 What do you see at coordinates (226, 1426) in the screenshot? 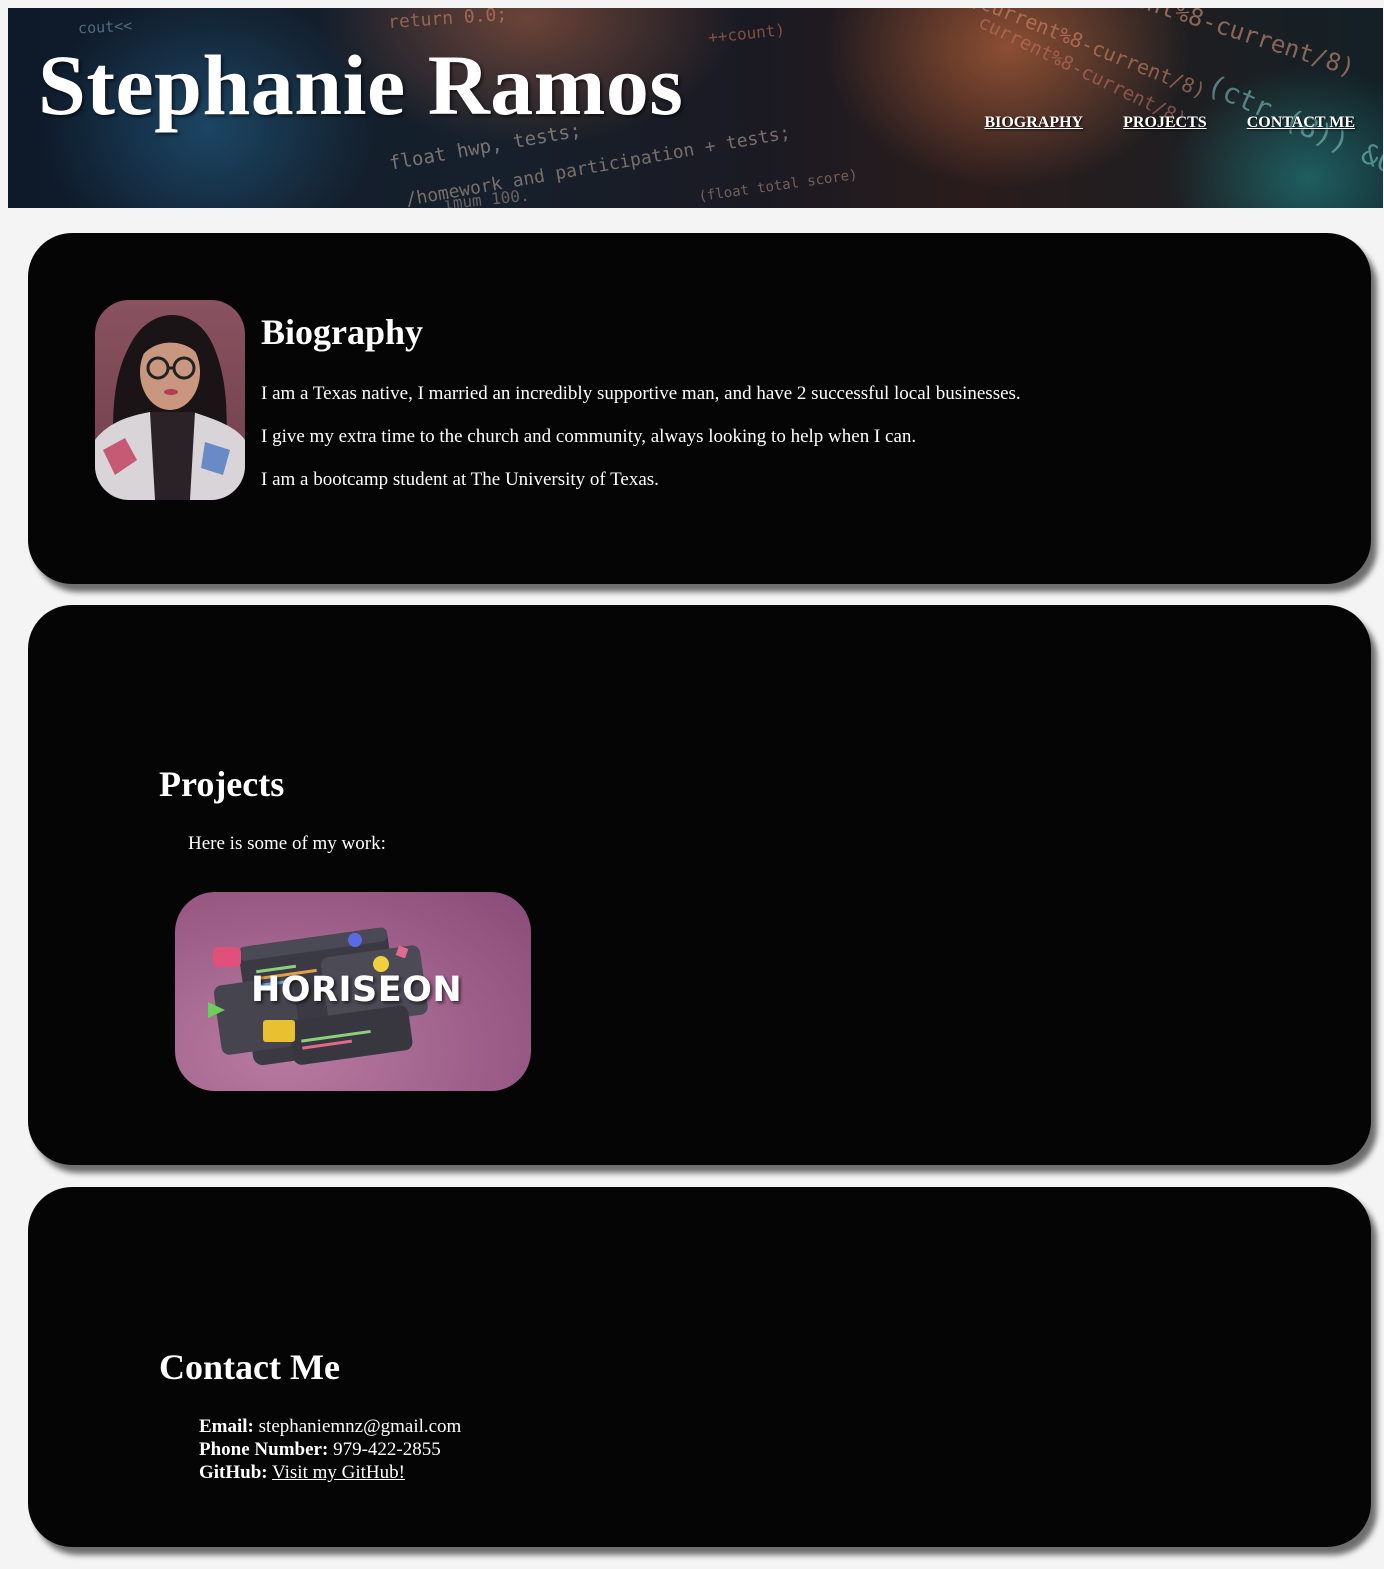
I see `email-label: Email:` at bounding box center [226, 1426].